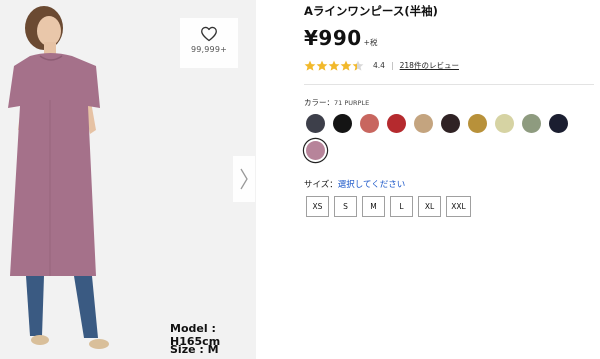  What do you see at coordinates (194, 349) in the screenshot?
I see `model-size-text: Size : M` at bounding box center [194, 349].